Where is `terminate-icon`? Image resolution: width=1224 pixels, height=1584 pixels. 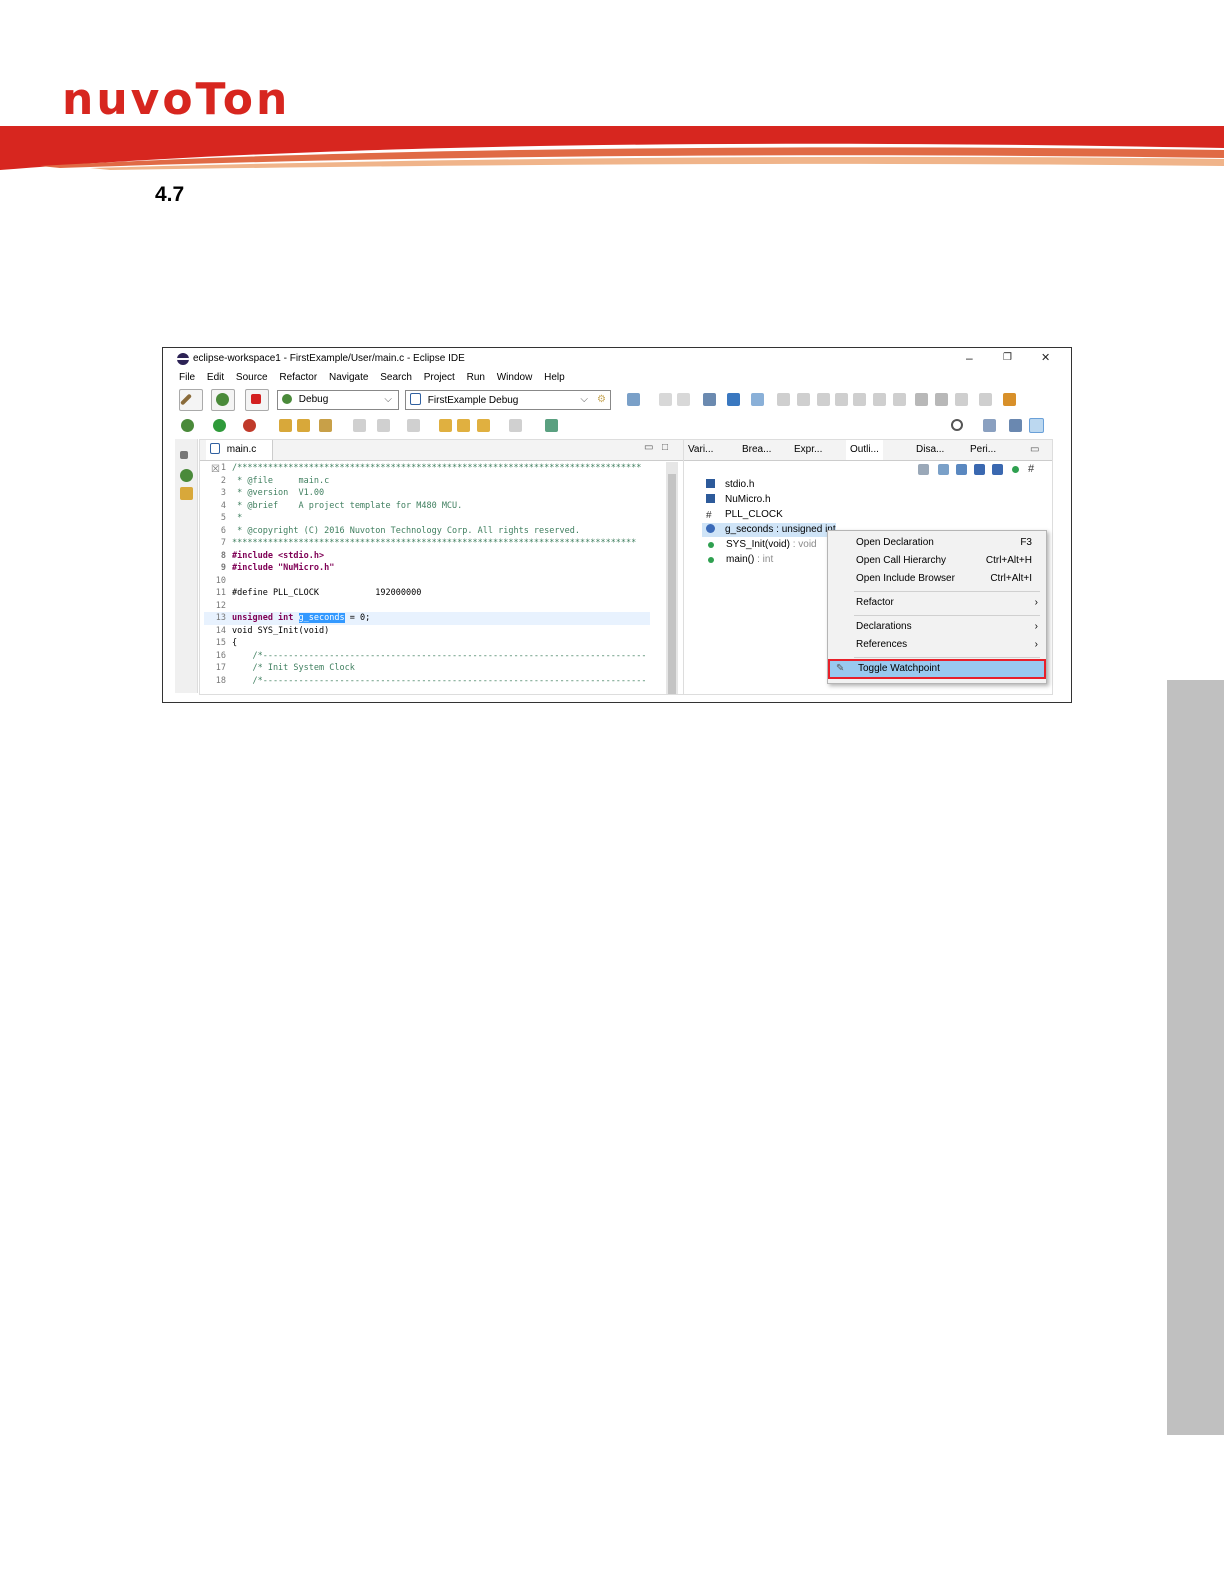 terminate-icon is located at coordinates (823, 399).